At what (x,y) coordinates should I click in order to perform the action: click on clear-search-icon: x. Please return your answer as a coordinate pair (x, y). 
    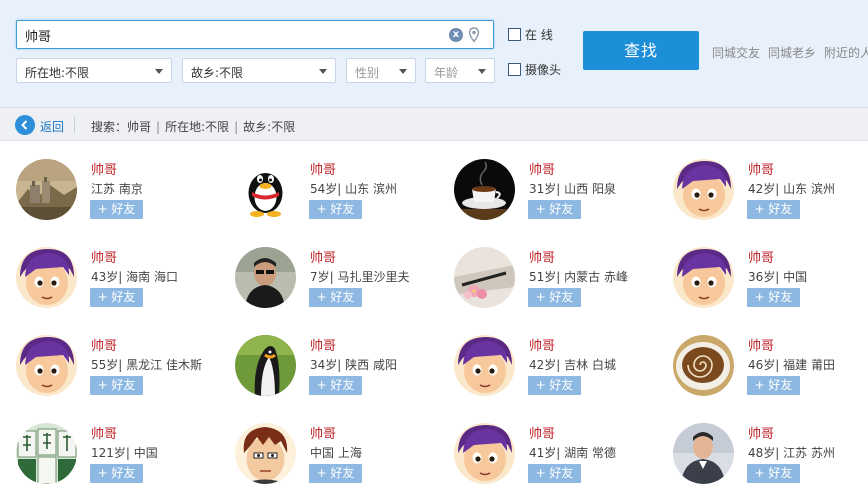
    Looking at the image, I should click on (456, 35).